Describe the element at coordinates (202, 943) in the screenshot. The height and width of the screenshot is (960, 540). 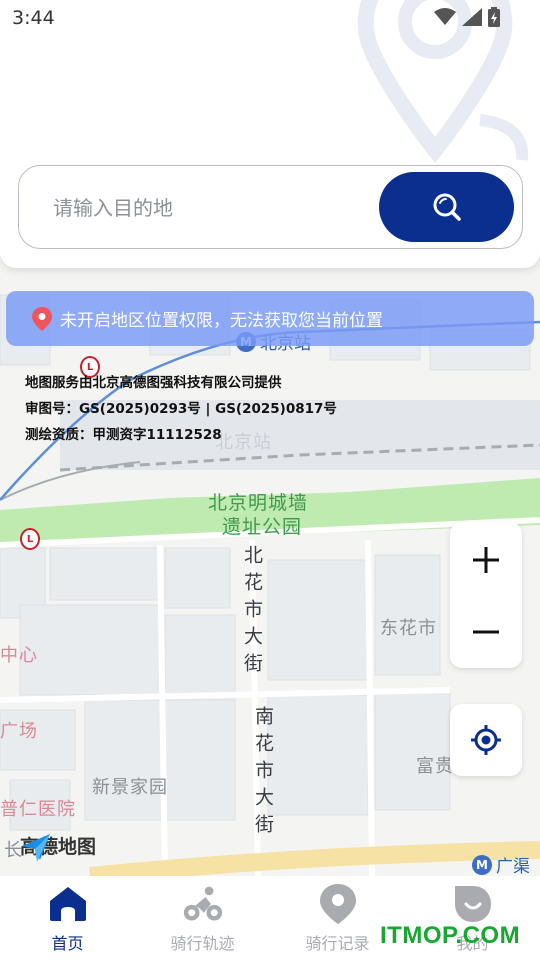
I see `nav-label-riding-track: 骑行轨迹` at that location.